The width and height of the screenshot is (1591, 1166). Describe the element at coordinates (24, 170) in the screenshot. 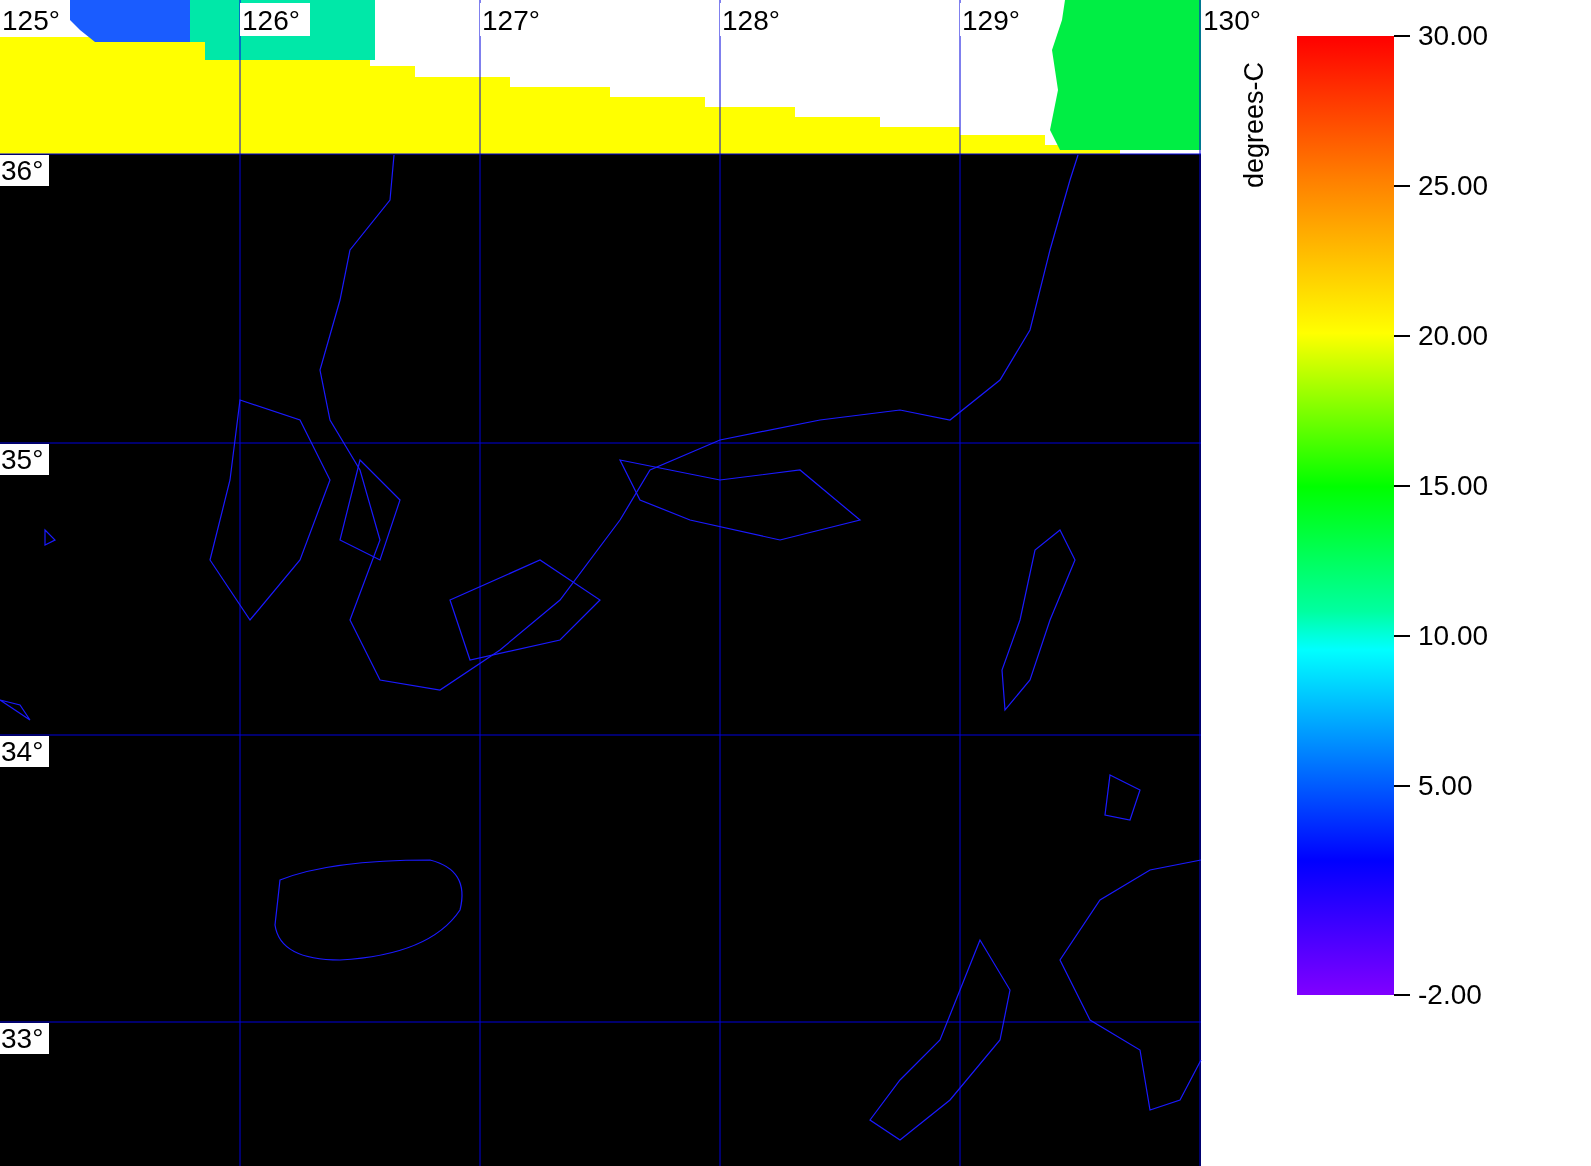

I see `latitude-label: 36°` at that location.